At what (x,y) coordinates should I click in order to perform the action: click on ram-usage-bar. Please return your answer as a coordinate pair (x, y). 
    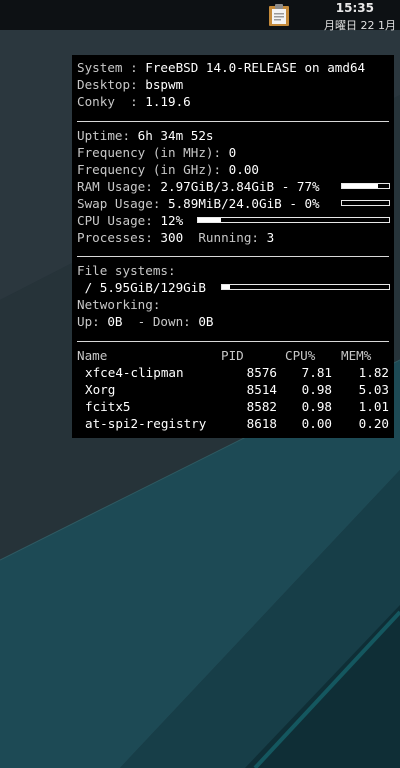
    Looking at the image, I should click on (365, 186).